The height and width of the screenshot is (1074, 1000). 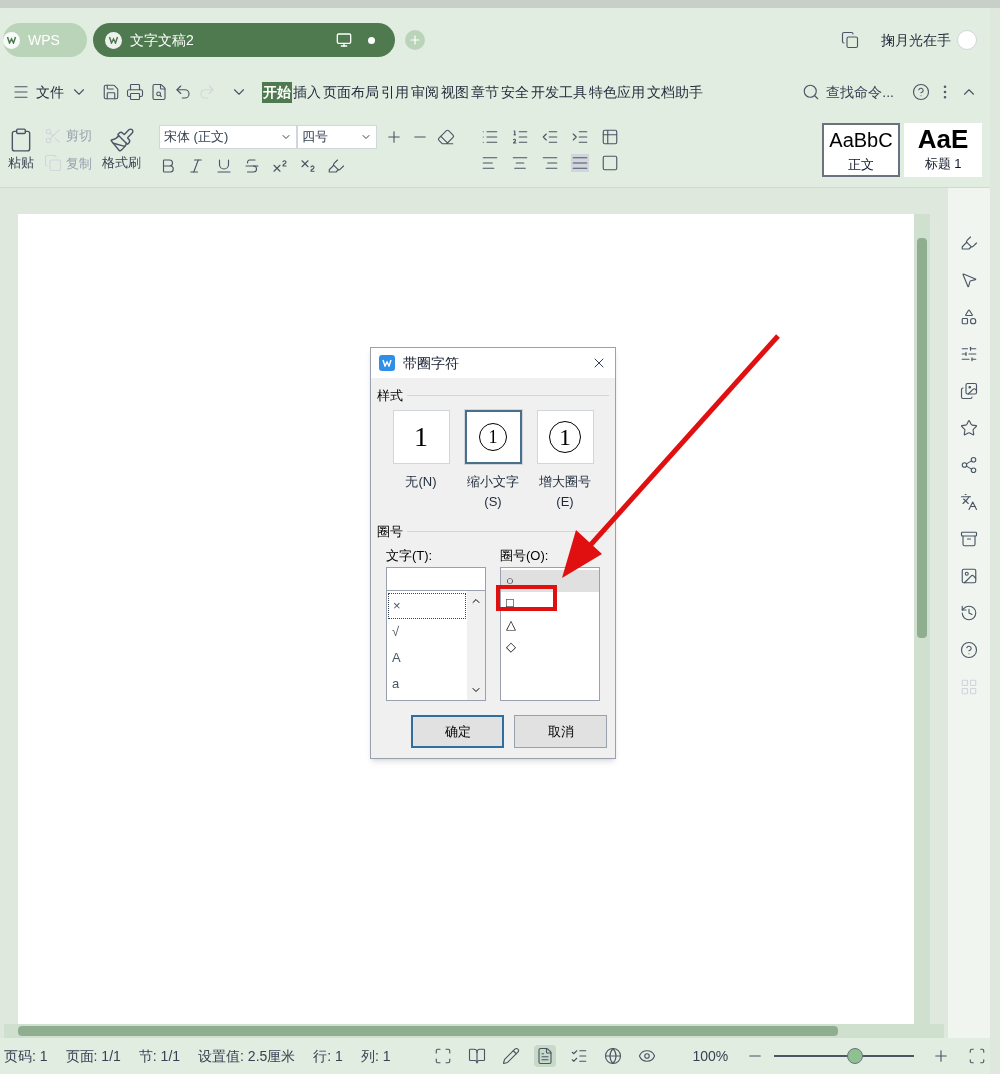 What do you see at coordinates (307, 92) in the screenshot?
I see `ribbon-tab: 插入` at bounding box center [307, 92].